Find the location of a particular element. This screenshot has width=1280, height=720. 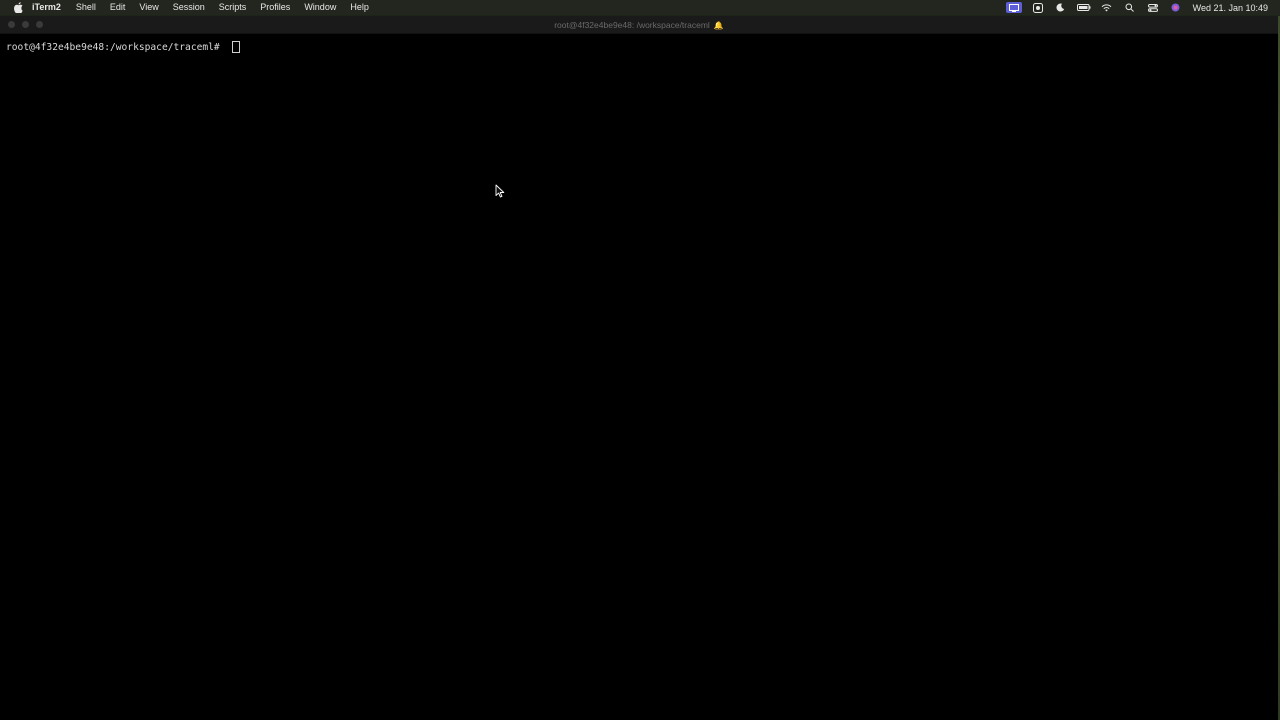

window-titlebar: root@4f32e4be9e48: /workspace/traceml 🔔 is located at coordinates (639, 25).